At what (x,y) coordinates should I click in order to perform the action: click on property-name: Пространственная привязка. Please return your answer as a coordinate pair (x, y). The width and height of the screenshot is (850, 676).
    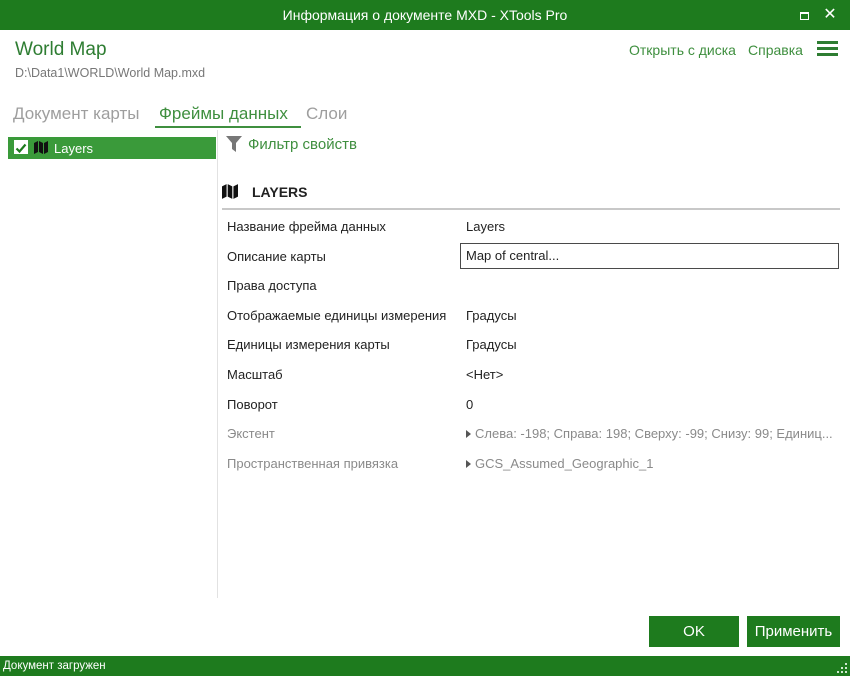
    Looking at the image, I should click on (313, 463).